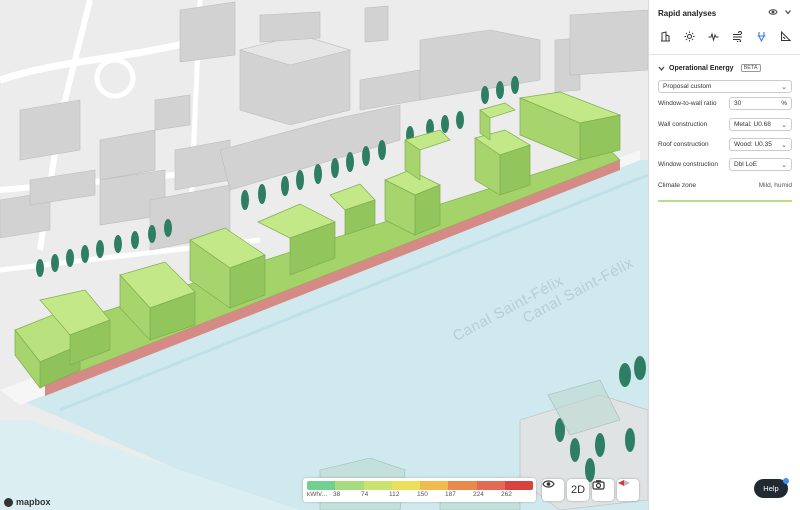 This screenshot has height=510, width=800. I want to click on view-2d-button: 2D, so click(578, 490).